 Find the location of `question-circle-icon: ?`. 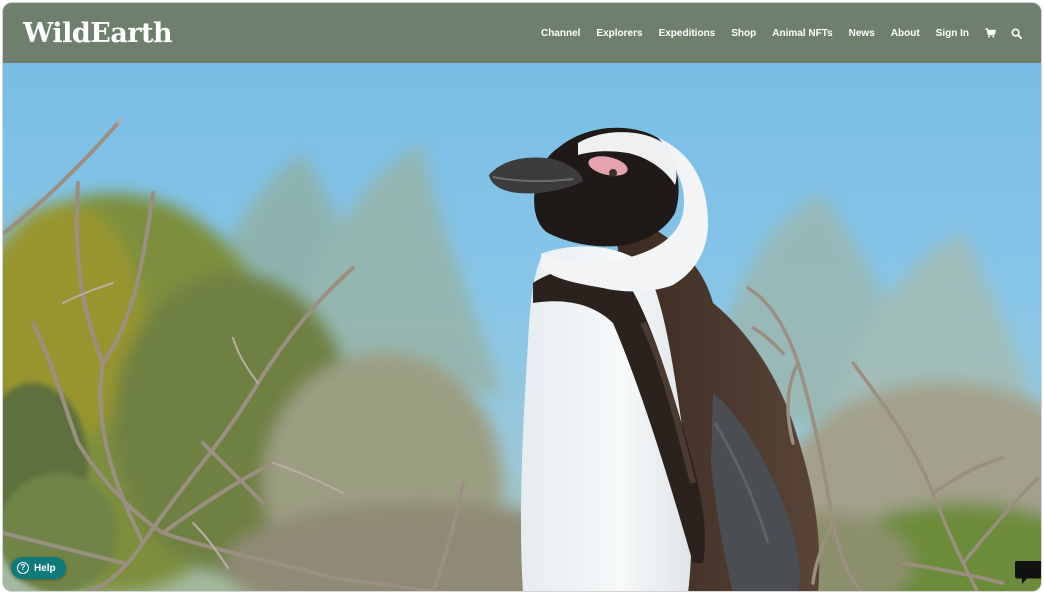

question-circle-icon: ? is located at coordinates (23, 568).